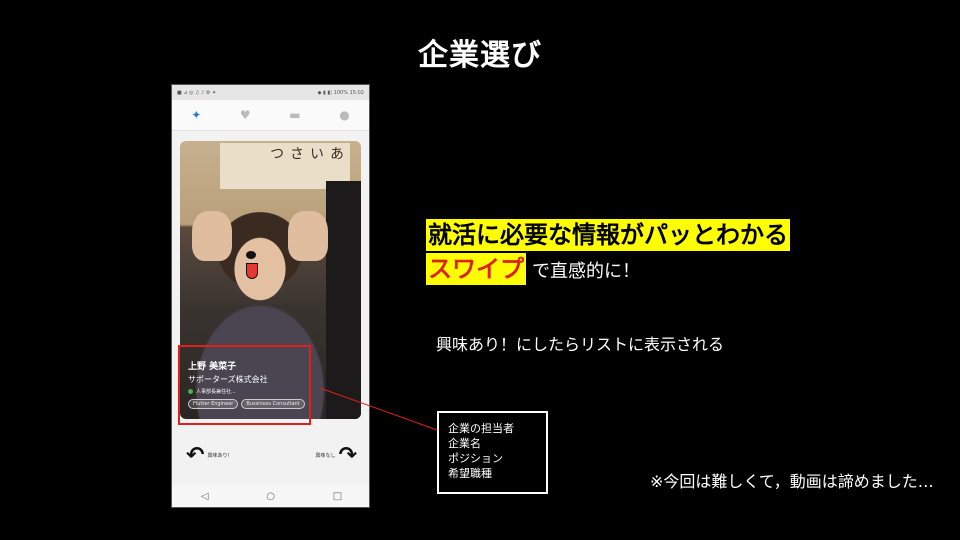 This screenshot has height=540, width=960. Describe the element at coordinates (244, 385) in the screenshot. I see `highlight-box` at that location.